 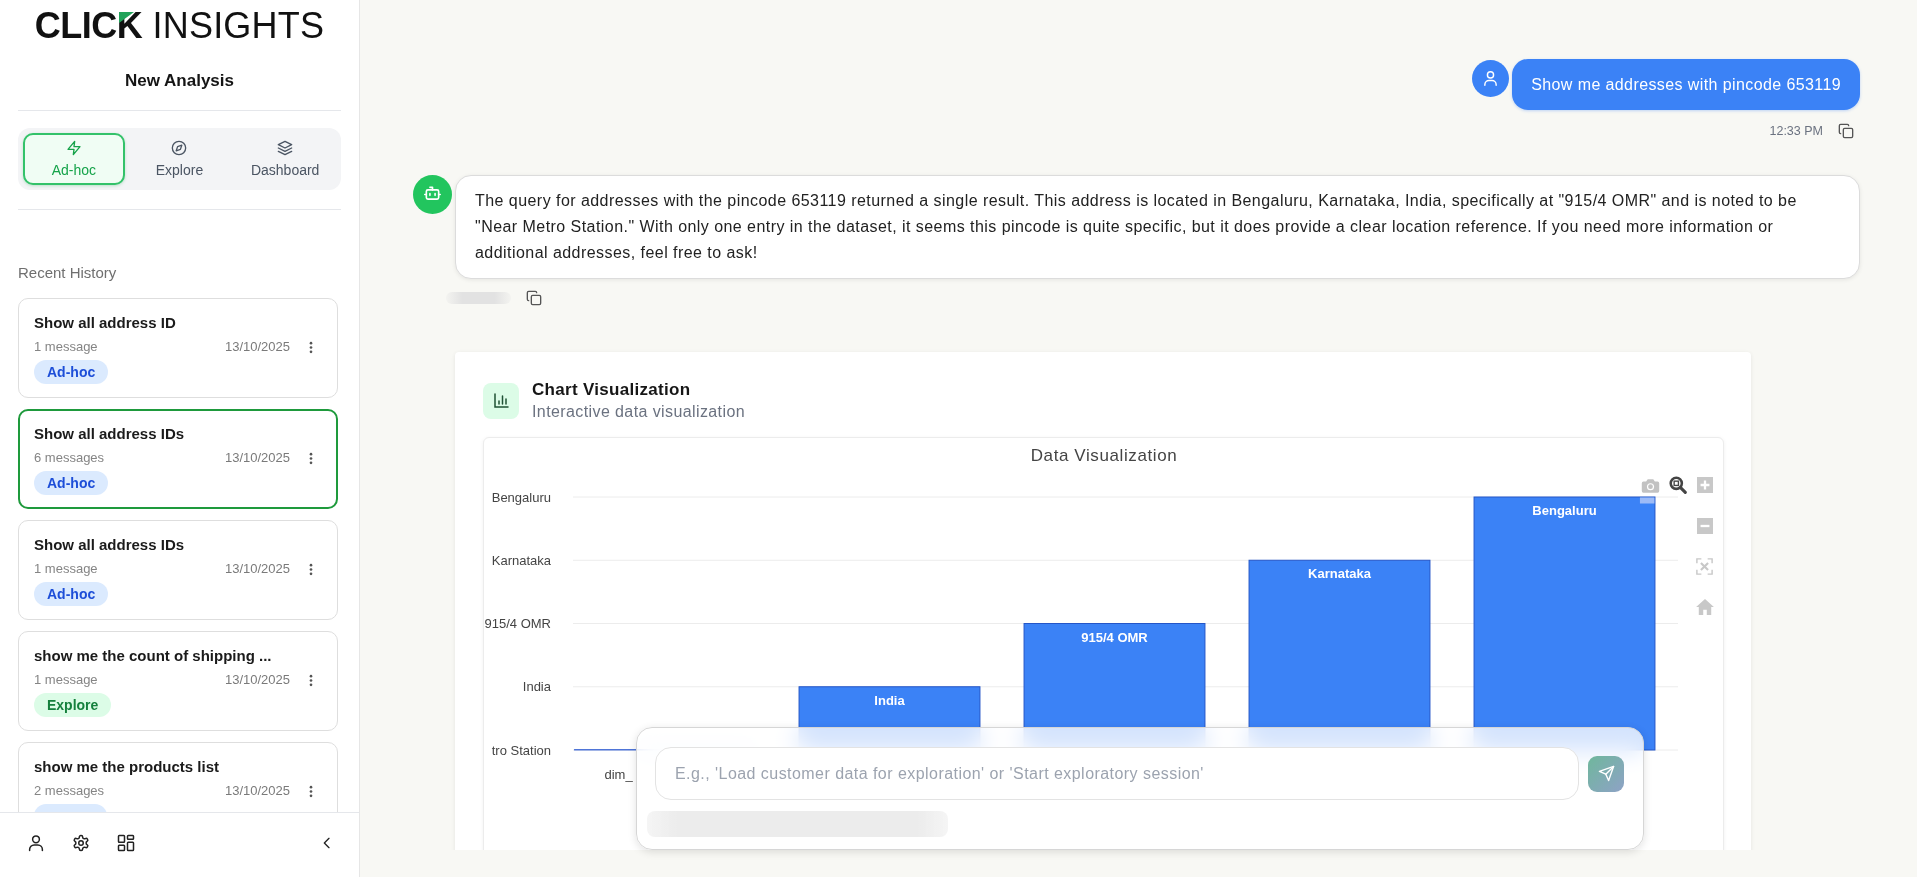 What do you see at coordinates (179, 159) in the screenshot?
I see `mode-tab: Explore` at bounding box center [179, 159].